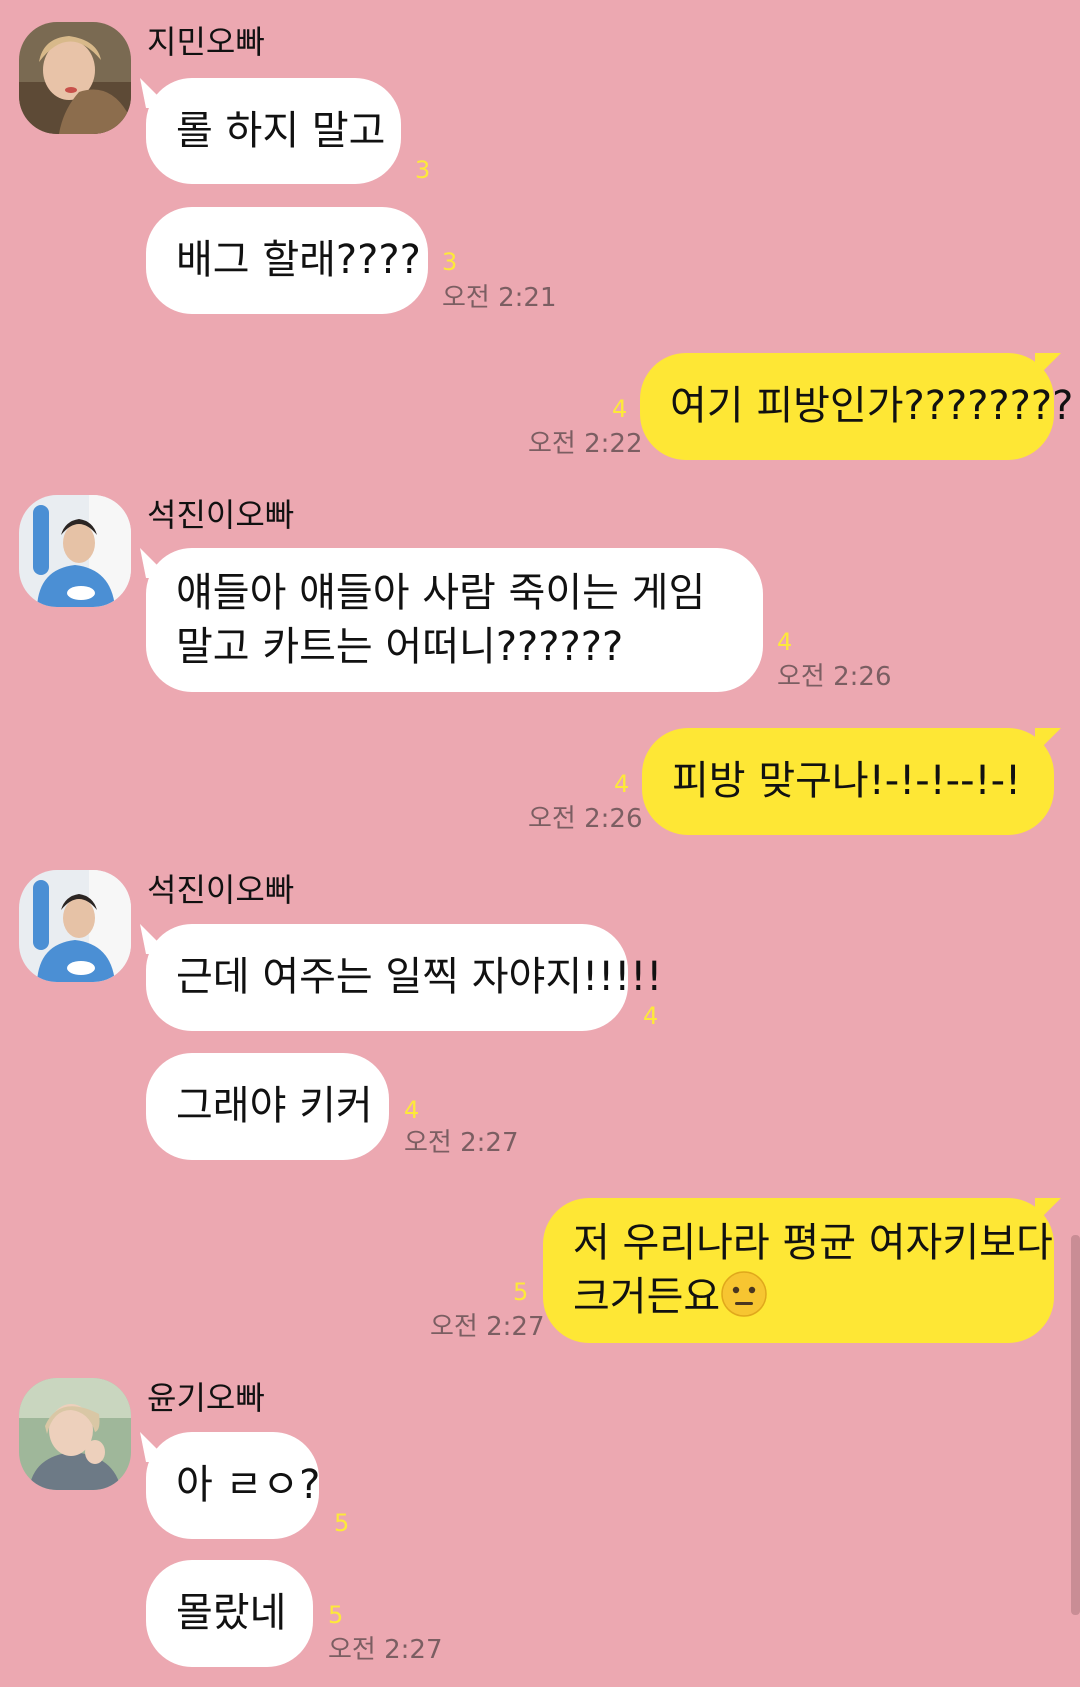  I want to click on message-text: 롤 하지 말고, so click(281, 131).